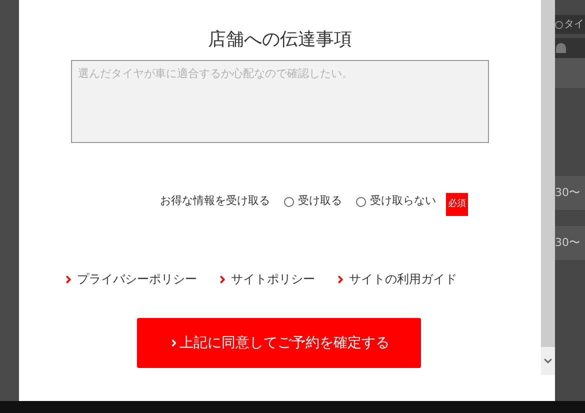 This screenshot has height=413, width=585. I want to click on newsletter-label: お得な情報を受け取る, so click(215, 201).